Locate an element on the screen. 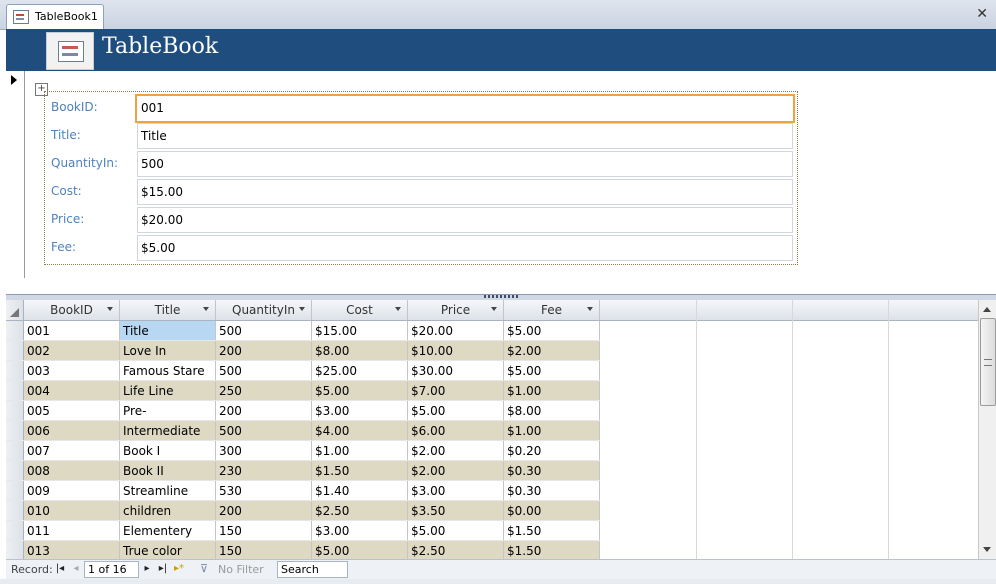 The height and width of the screenshot is (584, 996). cell-quantityin: 230 is located at coordinates (263, 470).